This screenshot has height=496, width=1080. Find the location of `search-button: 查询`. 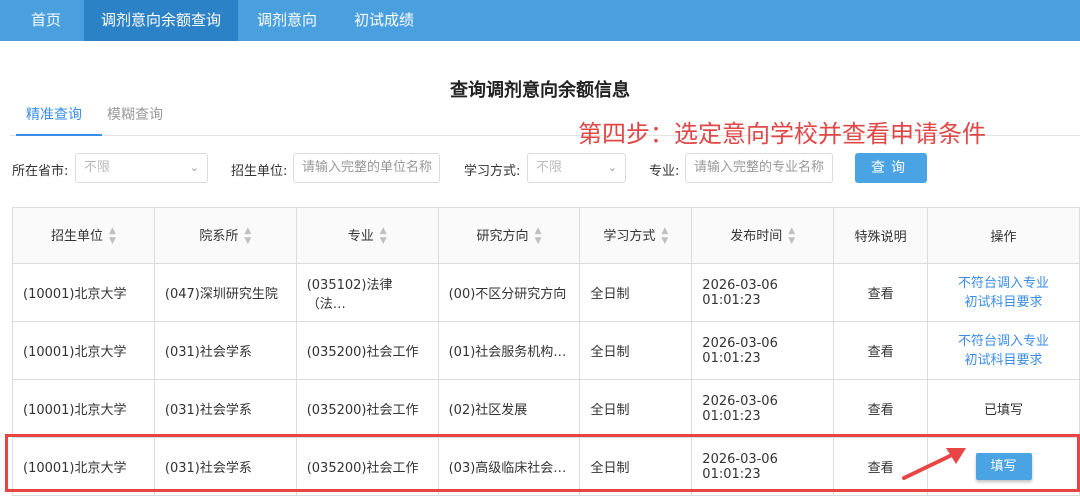

search-button: 查询 is located at coordinates (891, 168).